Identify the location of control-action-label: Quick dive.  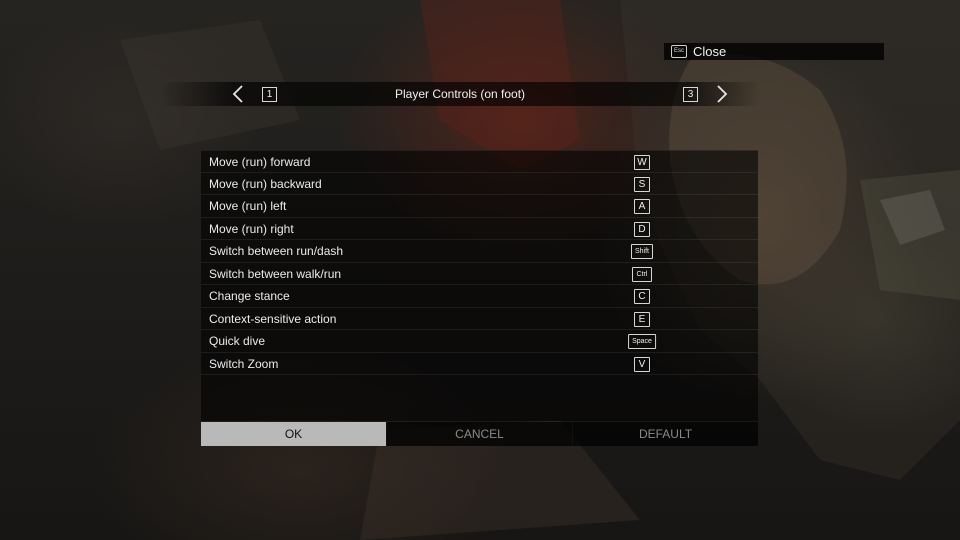
(237, 341).